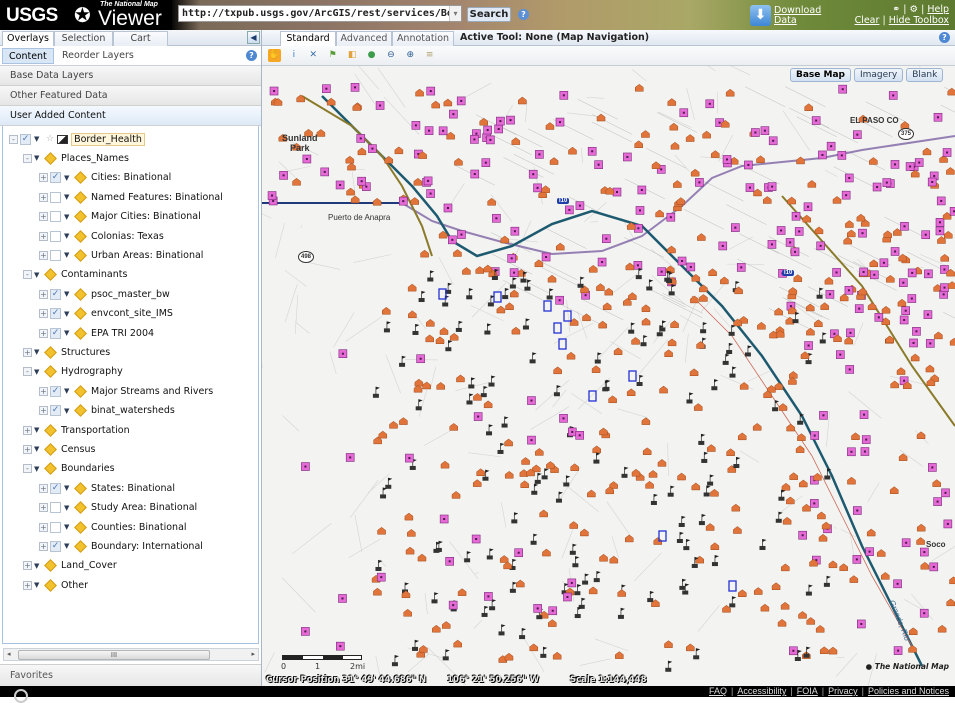  Describe the element at coordinates (313, 55) in the screenshot. I see `xy-coordinate-icon: ✕` at that location.